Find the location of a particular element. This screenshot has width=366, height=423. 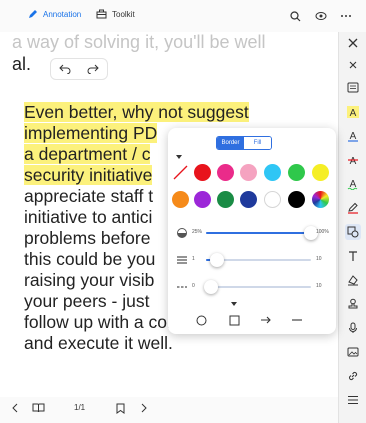

close-panel-button is located at coordinates (353, 65).